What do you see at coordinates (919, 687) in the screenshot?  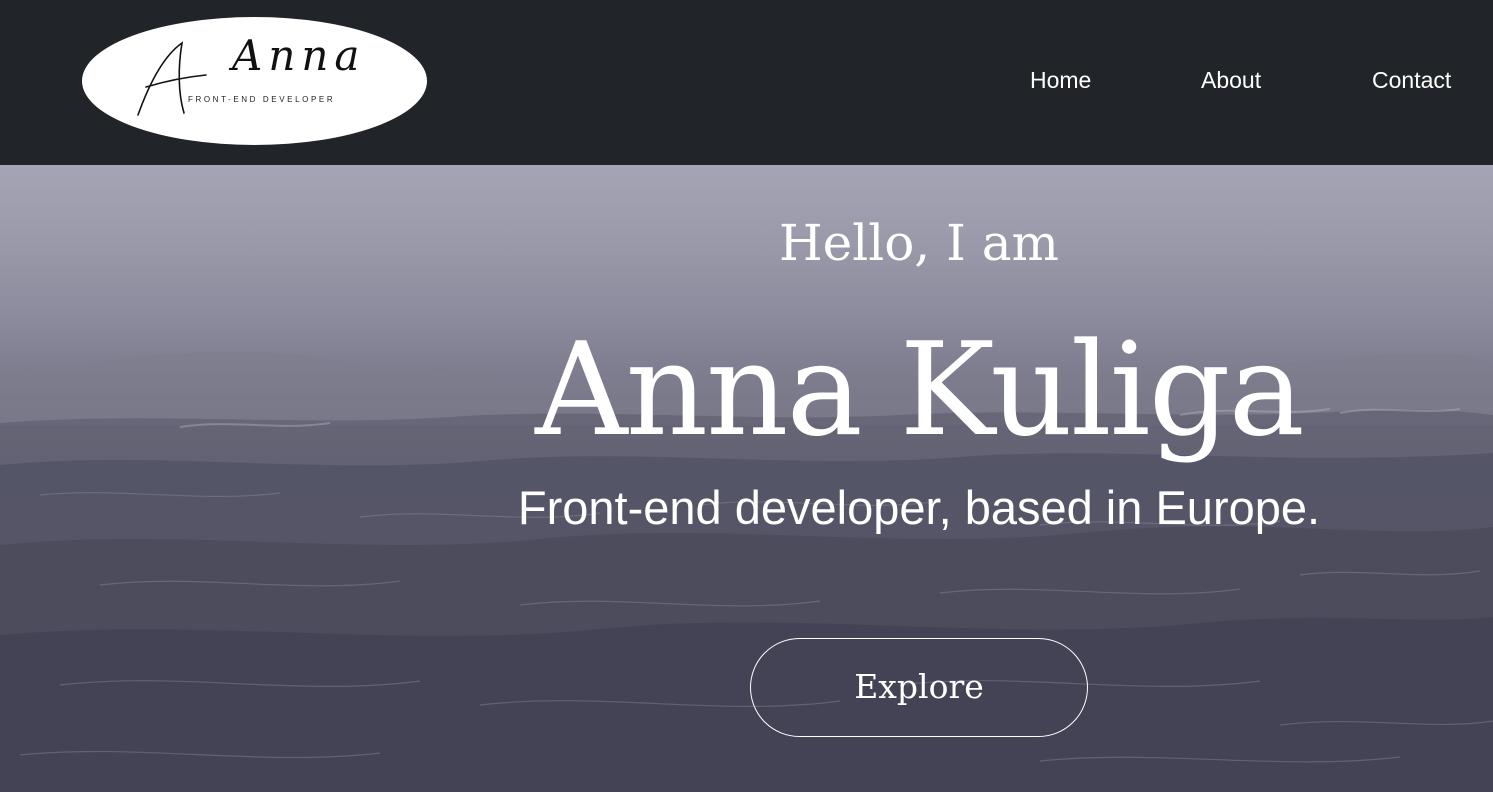 I see `explore-button: Explore` at bounding box center [919, 687].